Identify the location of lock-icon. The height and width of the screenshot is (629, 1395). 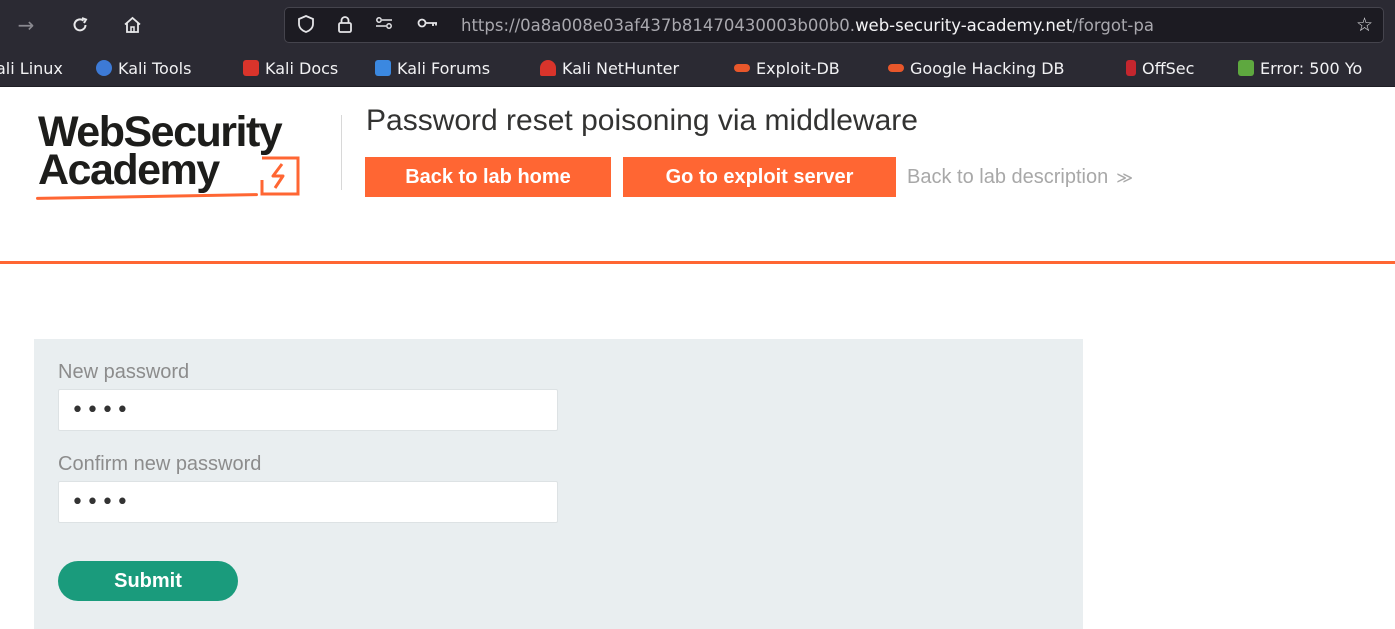
(345, 26).